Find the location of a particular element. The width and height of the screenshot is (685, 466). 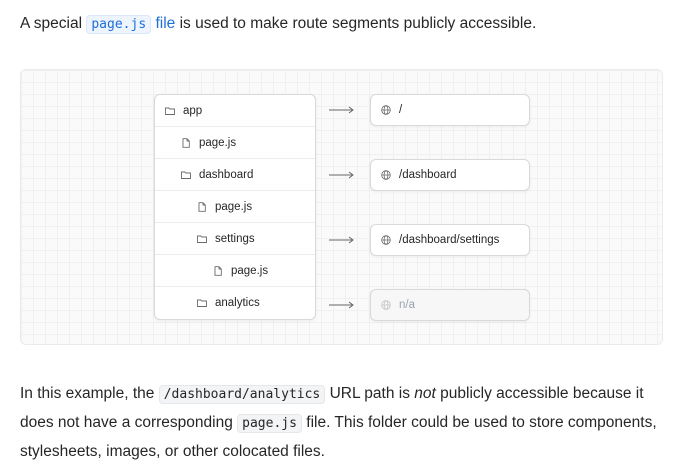

route-path: /dashboard/settings is located at coordinates (449, 240).